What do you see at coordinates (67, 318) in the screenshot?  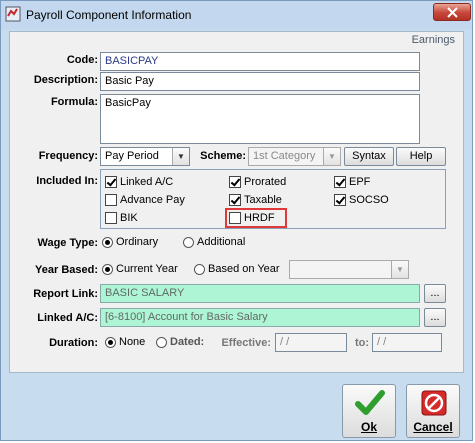 I see `linked-ac-label: Linked A/C:` at bounding box center [67, 318].